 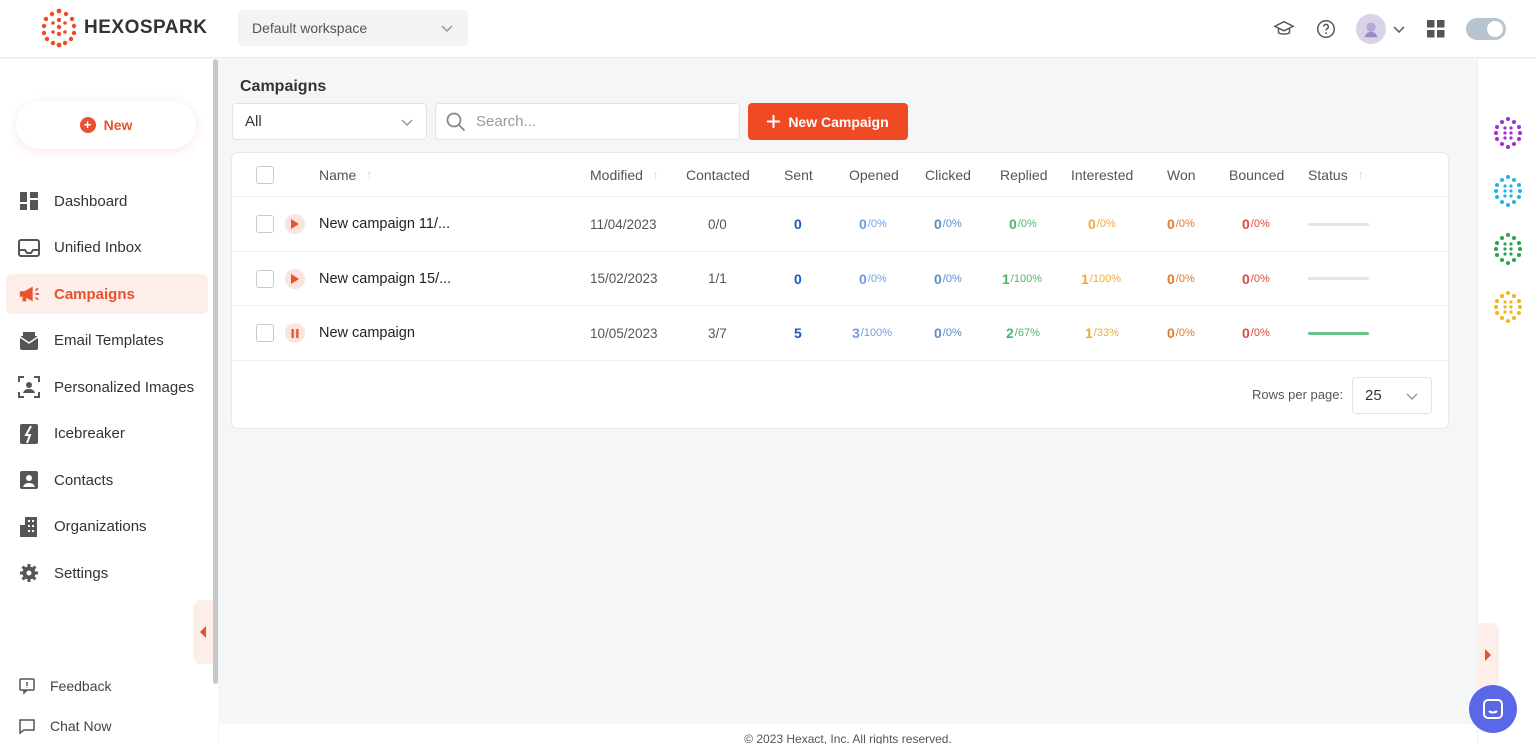 I want to click on chevron-left-icon, so click(x=203, y=632).